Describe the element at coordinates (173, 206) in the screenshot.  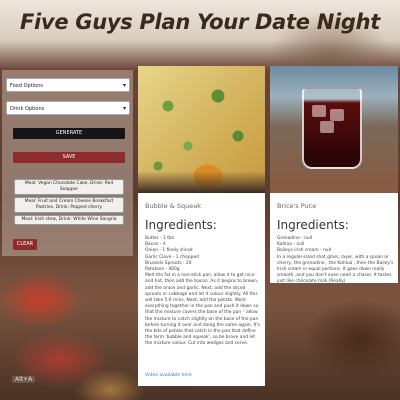
I see `food-name: Bubble & Squeak` at that location.